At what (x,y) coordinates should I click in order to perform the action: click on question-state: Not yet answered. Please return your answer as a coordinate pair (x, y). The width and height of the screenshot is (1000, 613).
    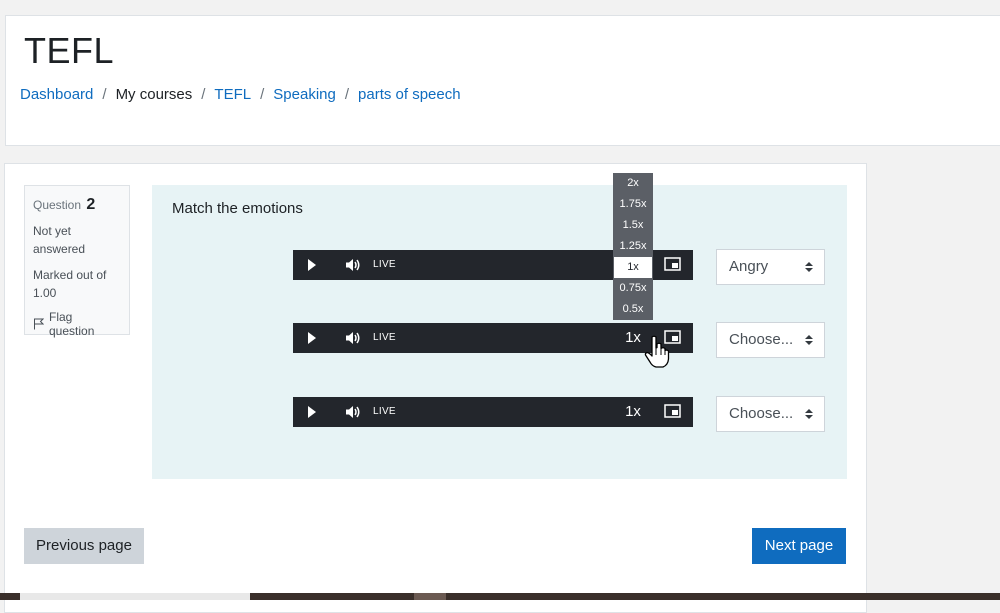
    Looking at the image, I should click on (59, 240).